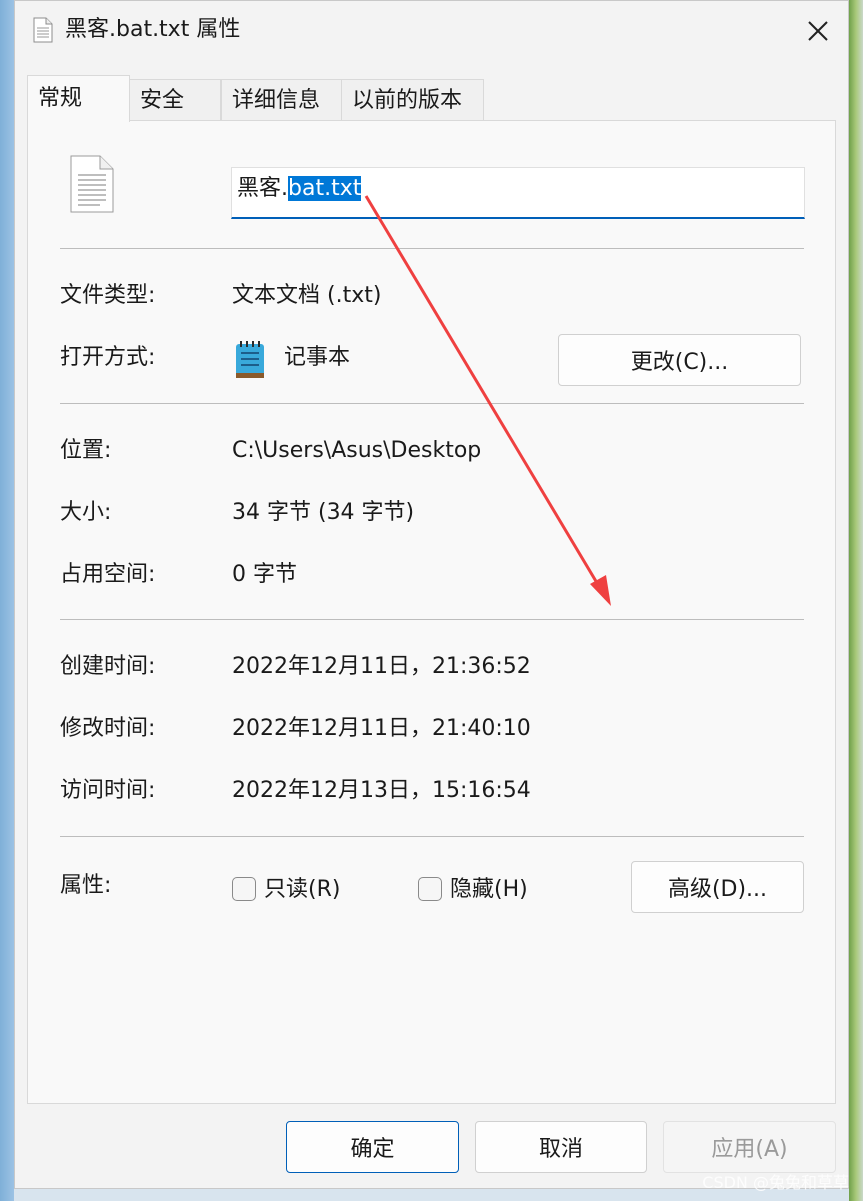  I want to click on opens-with-label: 打开方式:, so click(108, 357).